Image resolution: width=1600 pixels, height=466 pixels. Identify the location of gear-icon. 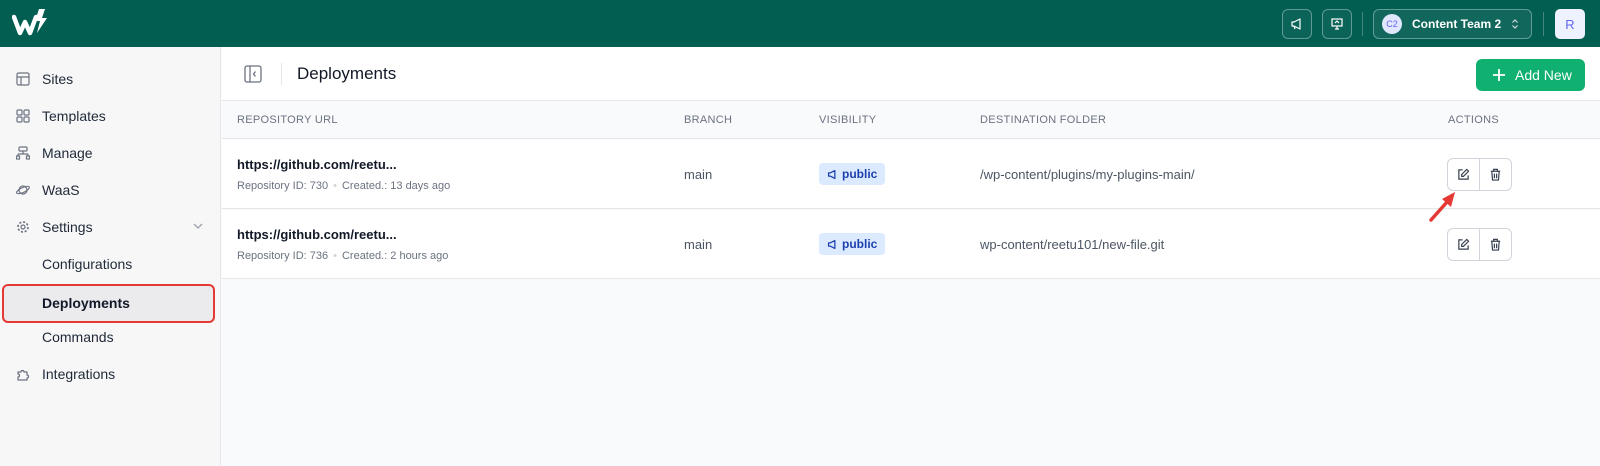
(23, 227).